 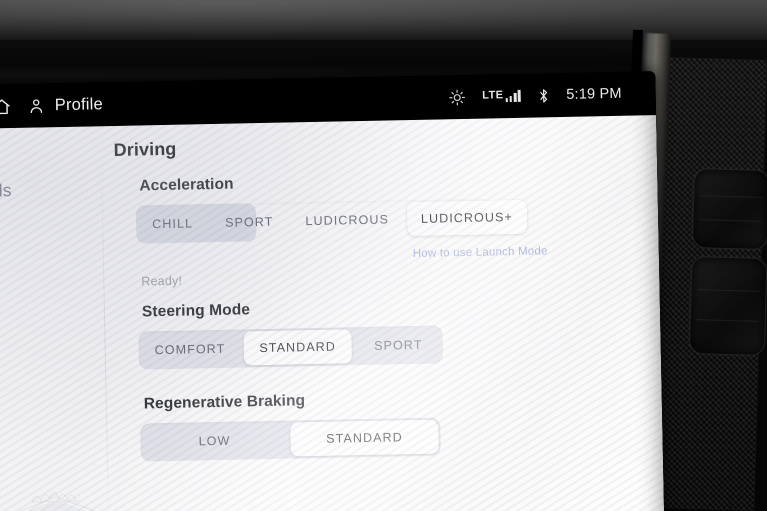 I want to click on bluetooth-button, so click(x=543, y=95).